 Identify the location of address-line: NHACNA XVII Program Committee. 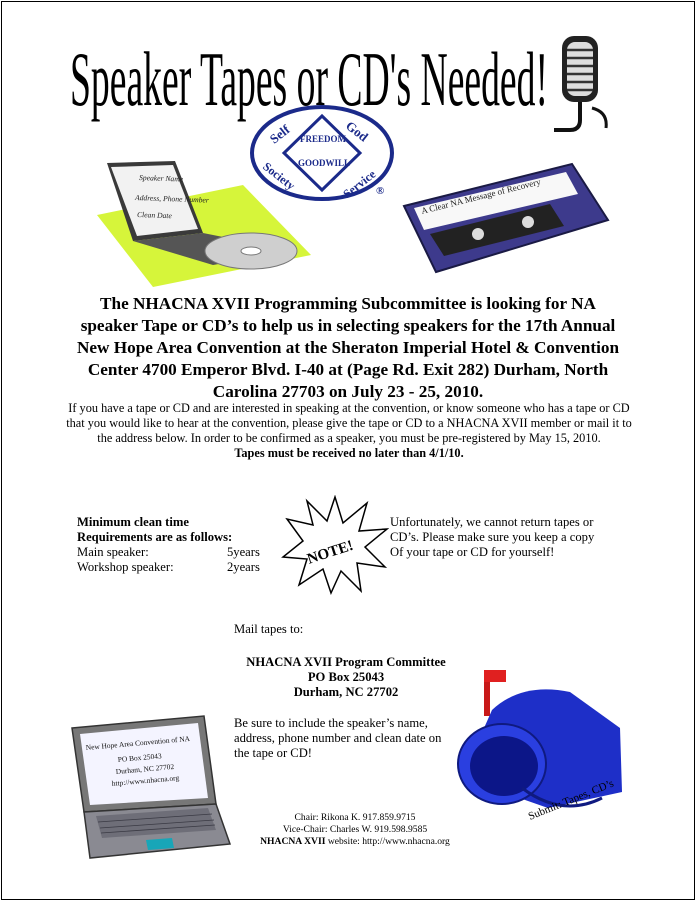
(346, 662).